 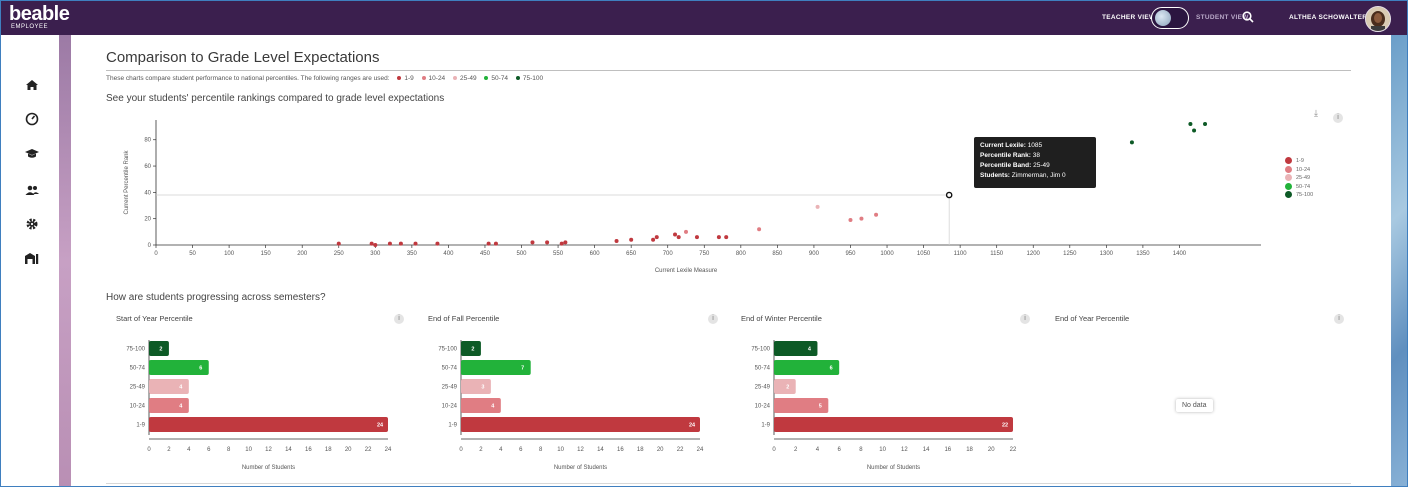 What do you see at coordinates (1299, 178) in the screenshot?
I see `legend-item: 25-49` at bounding box center [1299, 178].